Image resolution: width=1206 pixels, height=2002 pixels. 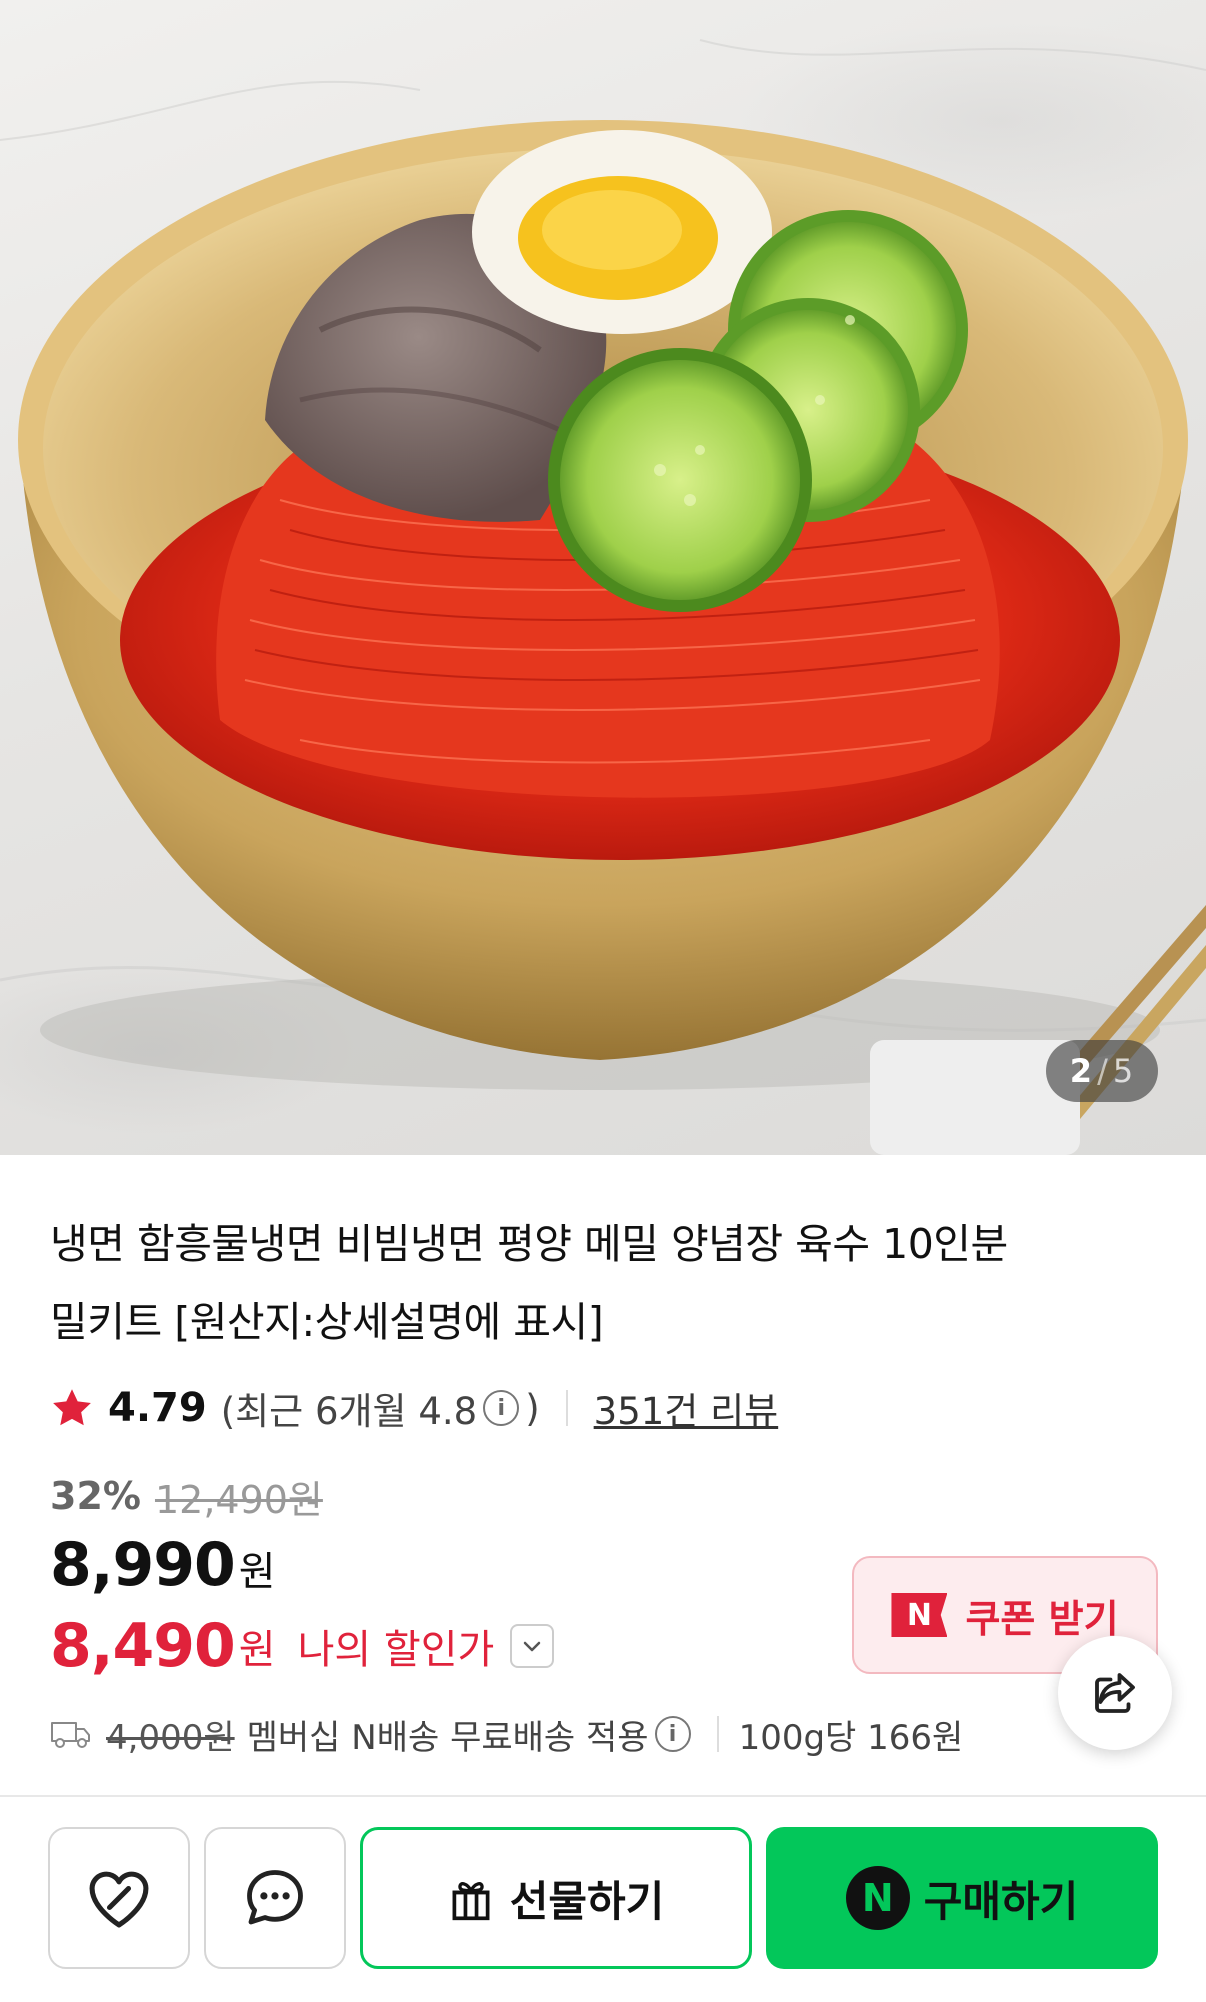 I want to click on naver-pay-icon: N, so click(x=877, y=1898).